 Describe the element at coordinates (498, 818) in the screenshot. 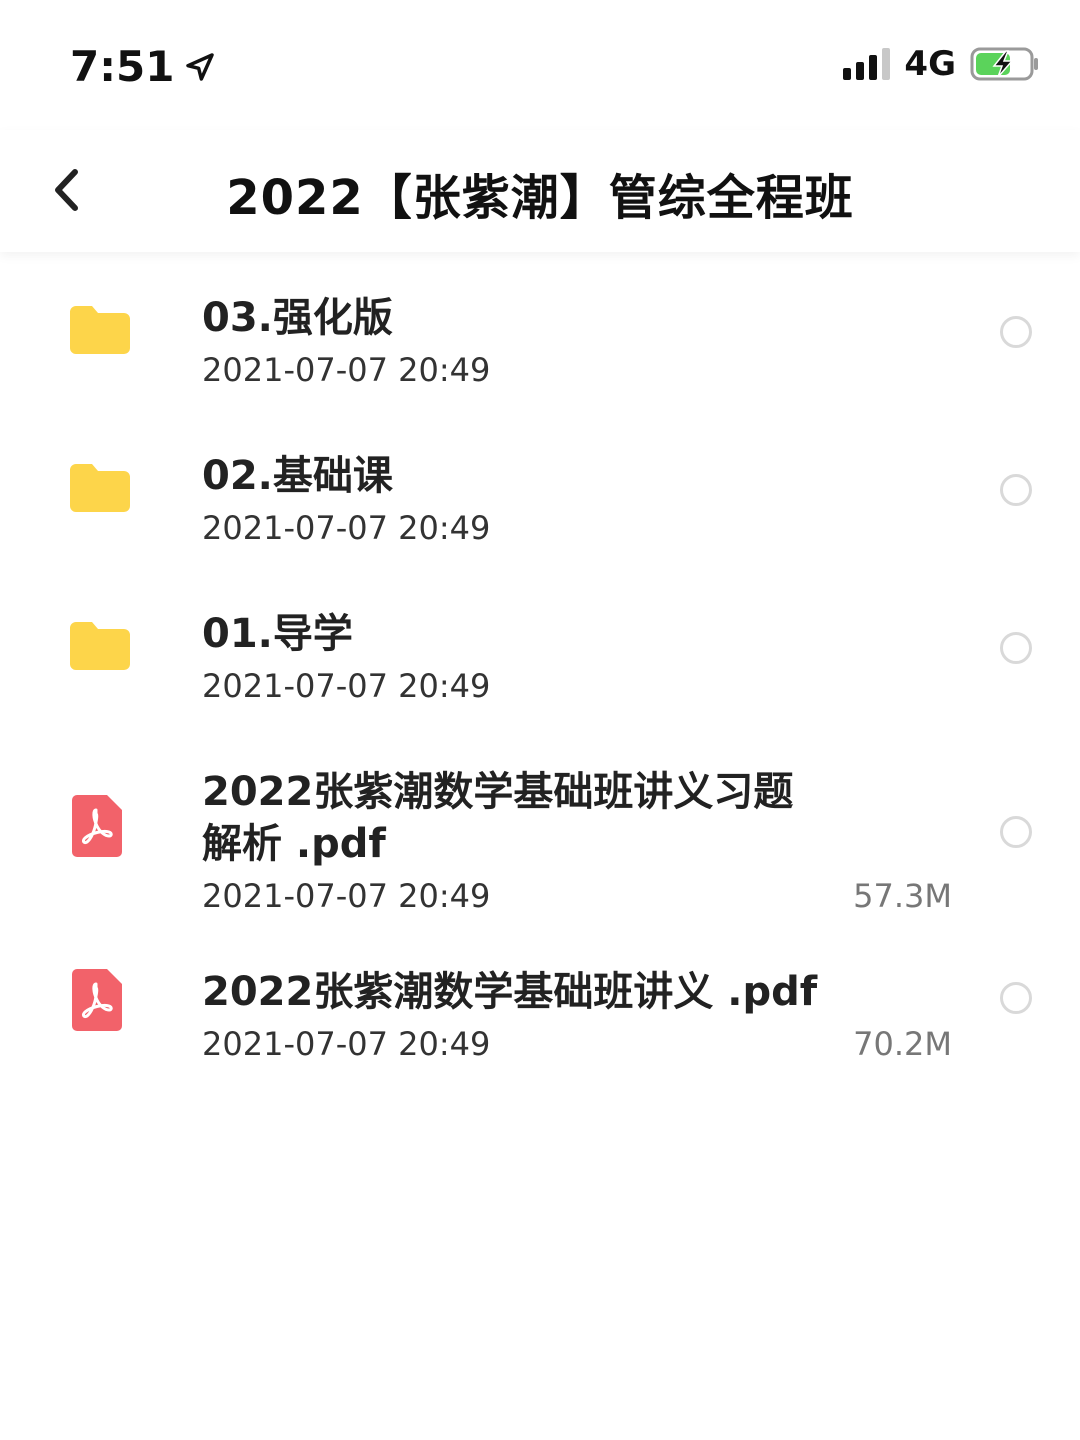

I see `file-name: 2022张紫潮数学基础班讲义习题 解析 .pdf` at that location.